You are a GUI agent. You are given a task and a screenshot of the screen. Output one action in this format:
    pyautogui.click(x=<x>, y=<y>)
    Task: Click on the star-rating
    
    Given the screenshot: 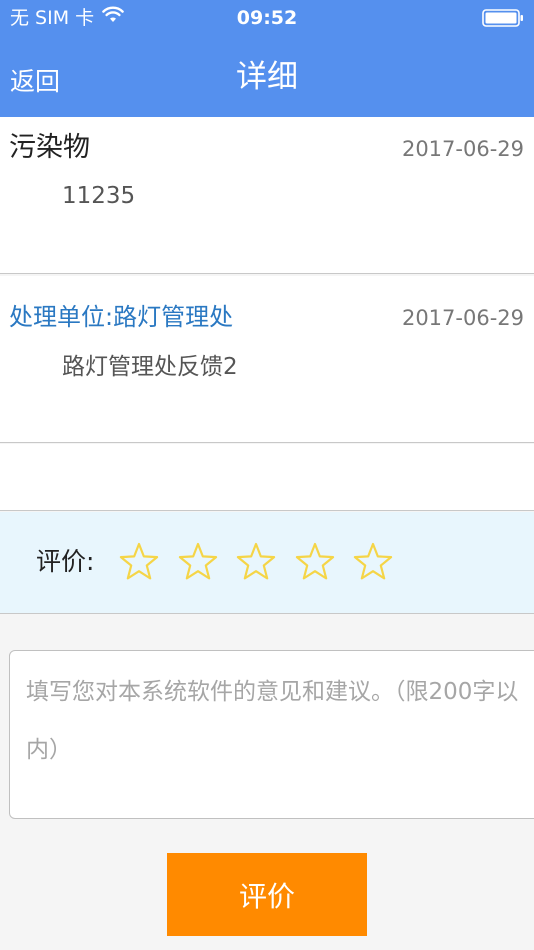 What is the action you would take?
    pyautogui.click(x=264, y=562)
    